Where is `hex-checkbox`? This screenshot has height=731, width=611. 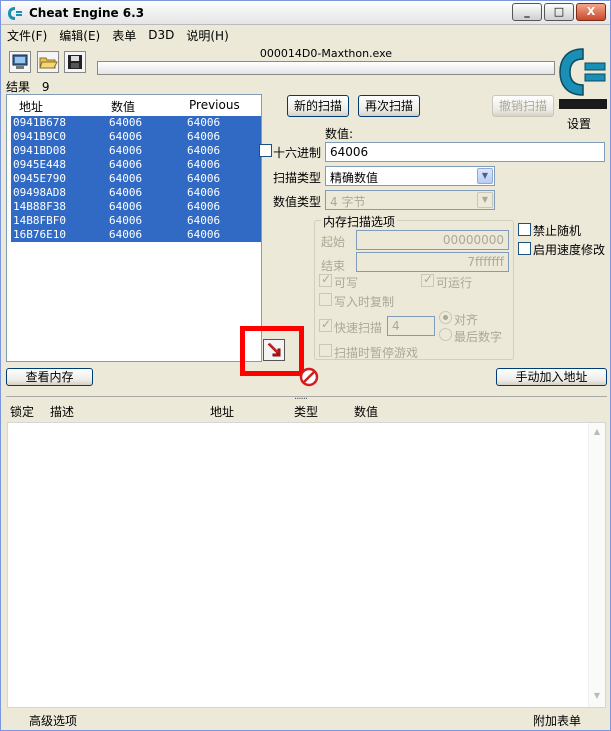
hex-checkbox is located at coordinates (265, 150).